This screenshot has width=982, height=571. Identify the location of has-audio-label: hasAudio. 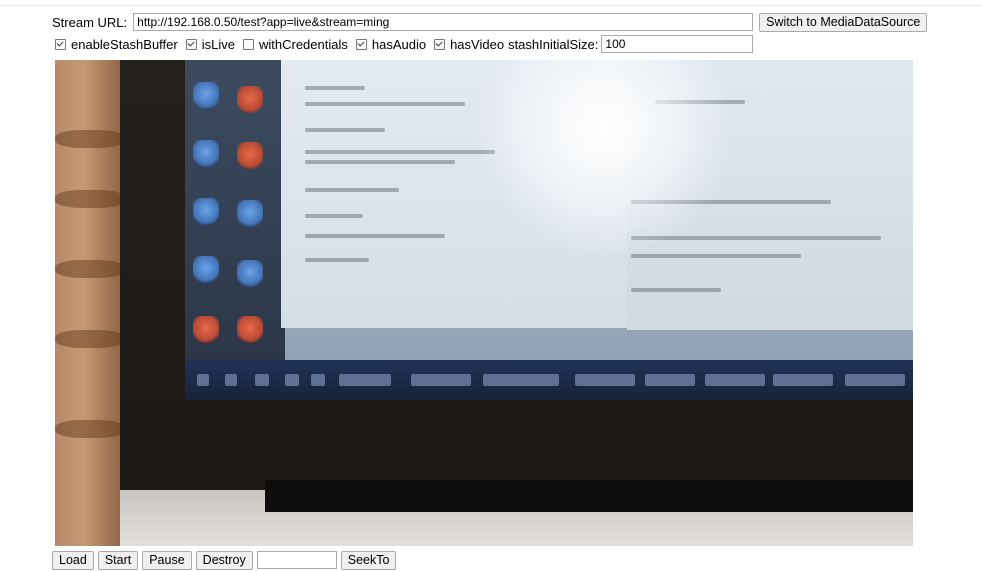
(399, 44).